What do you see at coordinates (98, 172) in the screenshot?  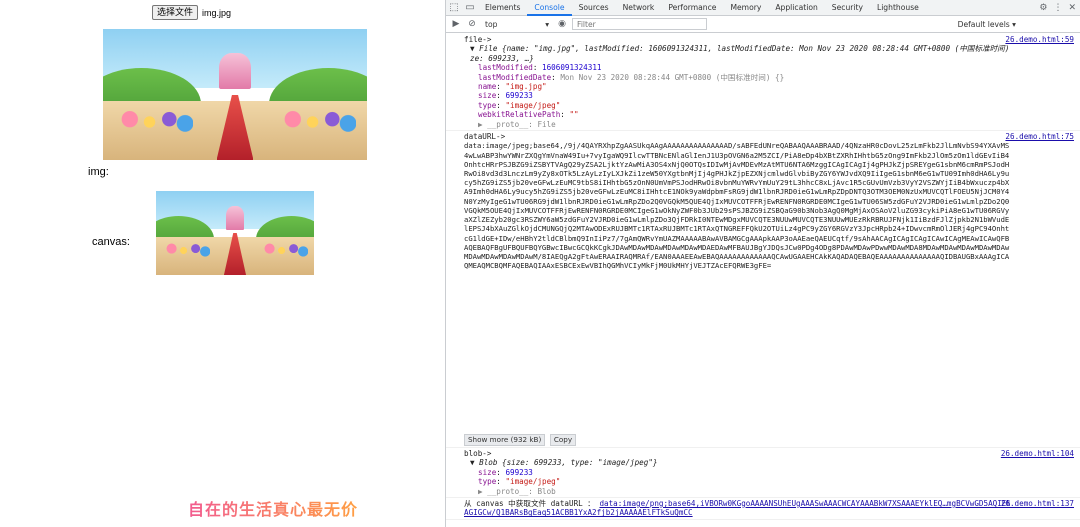 I see `img-label: img:` at bounding box center [98, 172].